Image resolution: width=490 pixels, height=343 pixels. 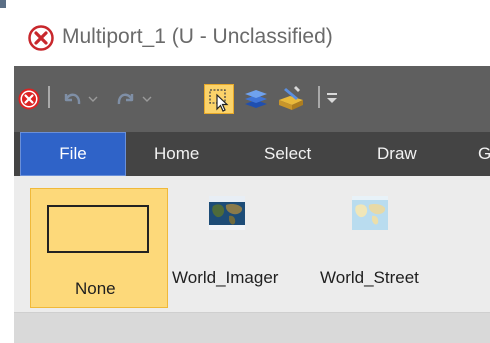 What do you see at coordinates (41, 38) in the screenshot?
I see `app-error-icon` at bounding box center [41, 38].